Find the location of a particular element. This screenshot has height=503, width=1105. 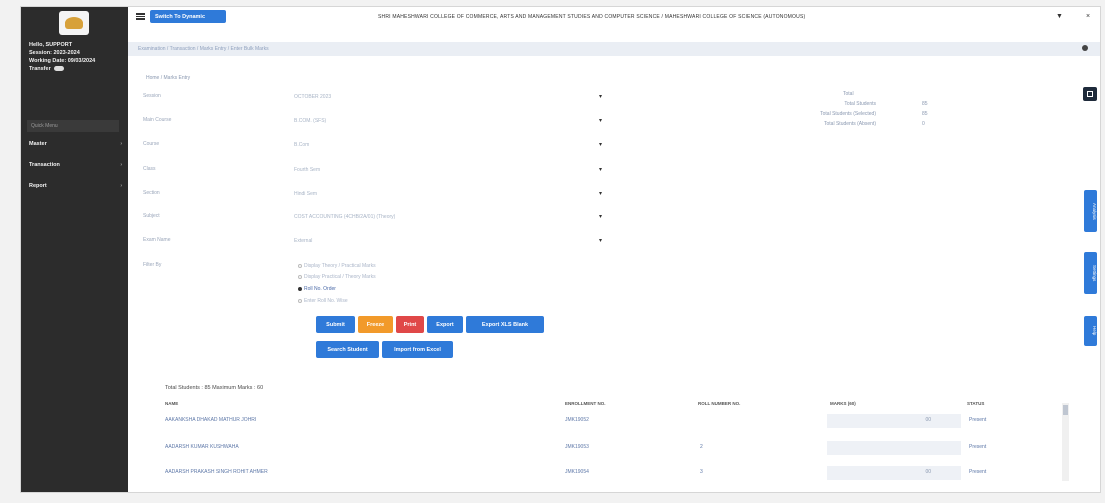

export-button: Export is located at coordinates (445, 324).